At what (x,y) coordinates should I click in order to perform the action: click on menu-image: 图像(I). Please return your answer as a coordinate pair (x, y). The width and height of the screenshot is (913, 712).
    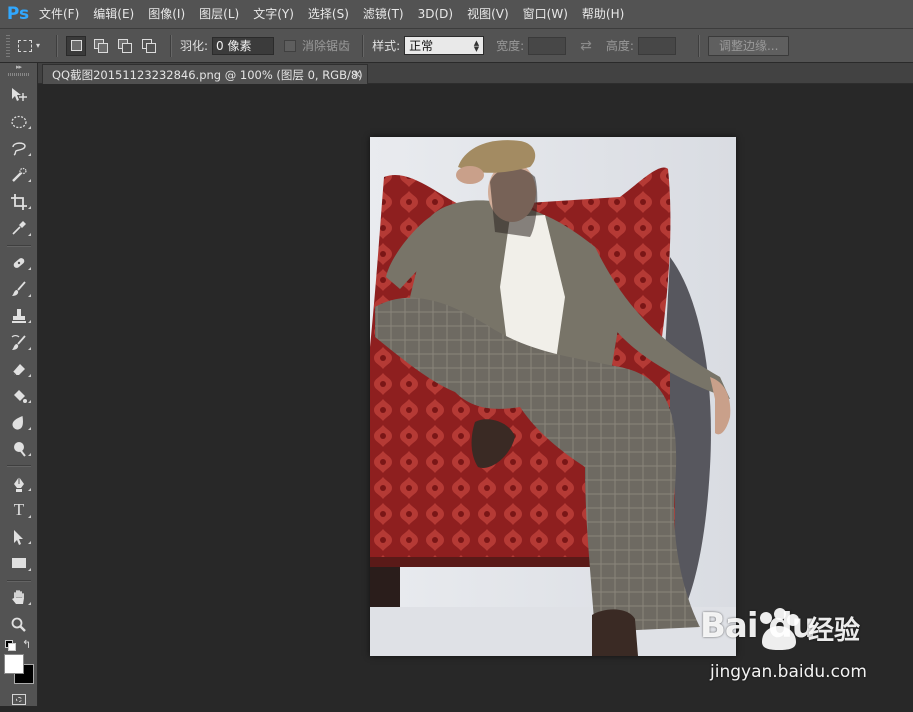
    Looking at the image, I should click on (166, 14).